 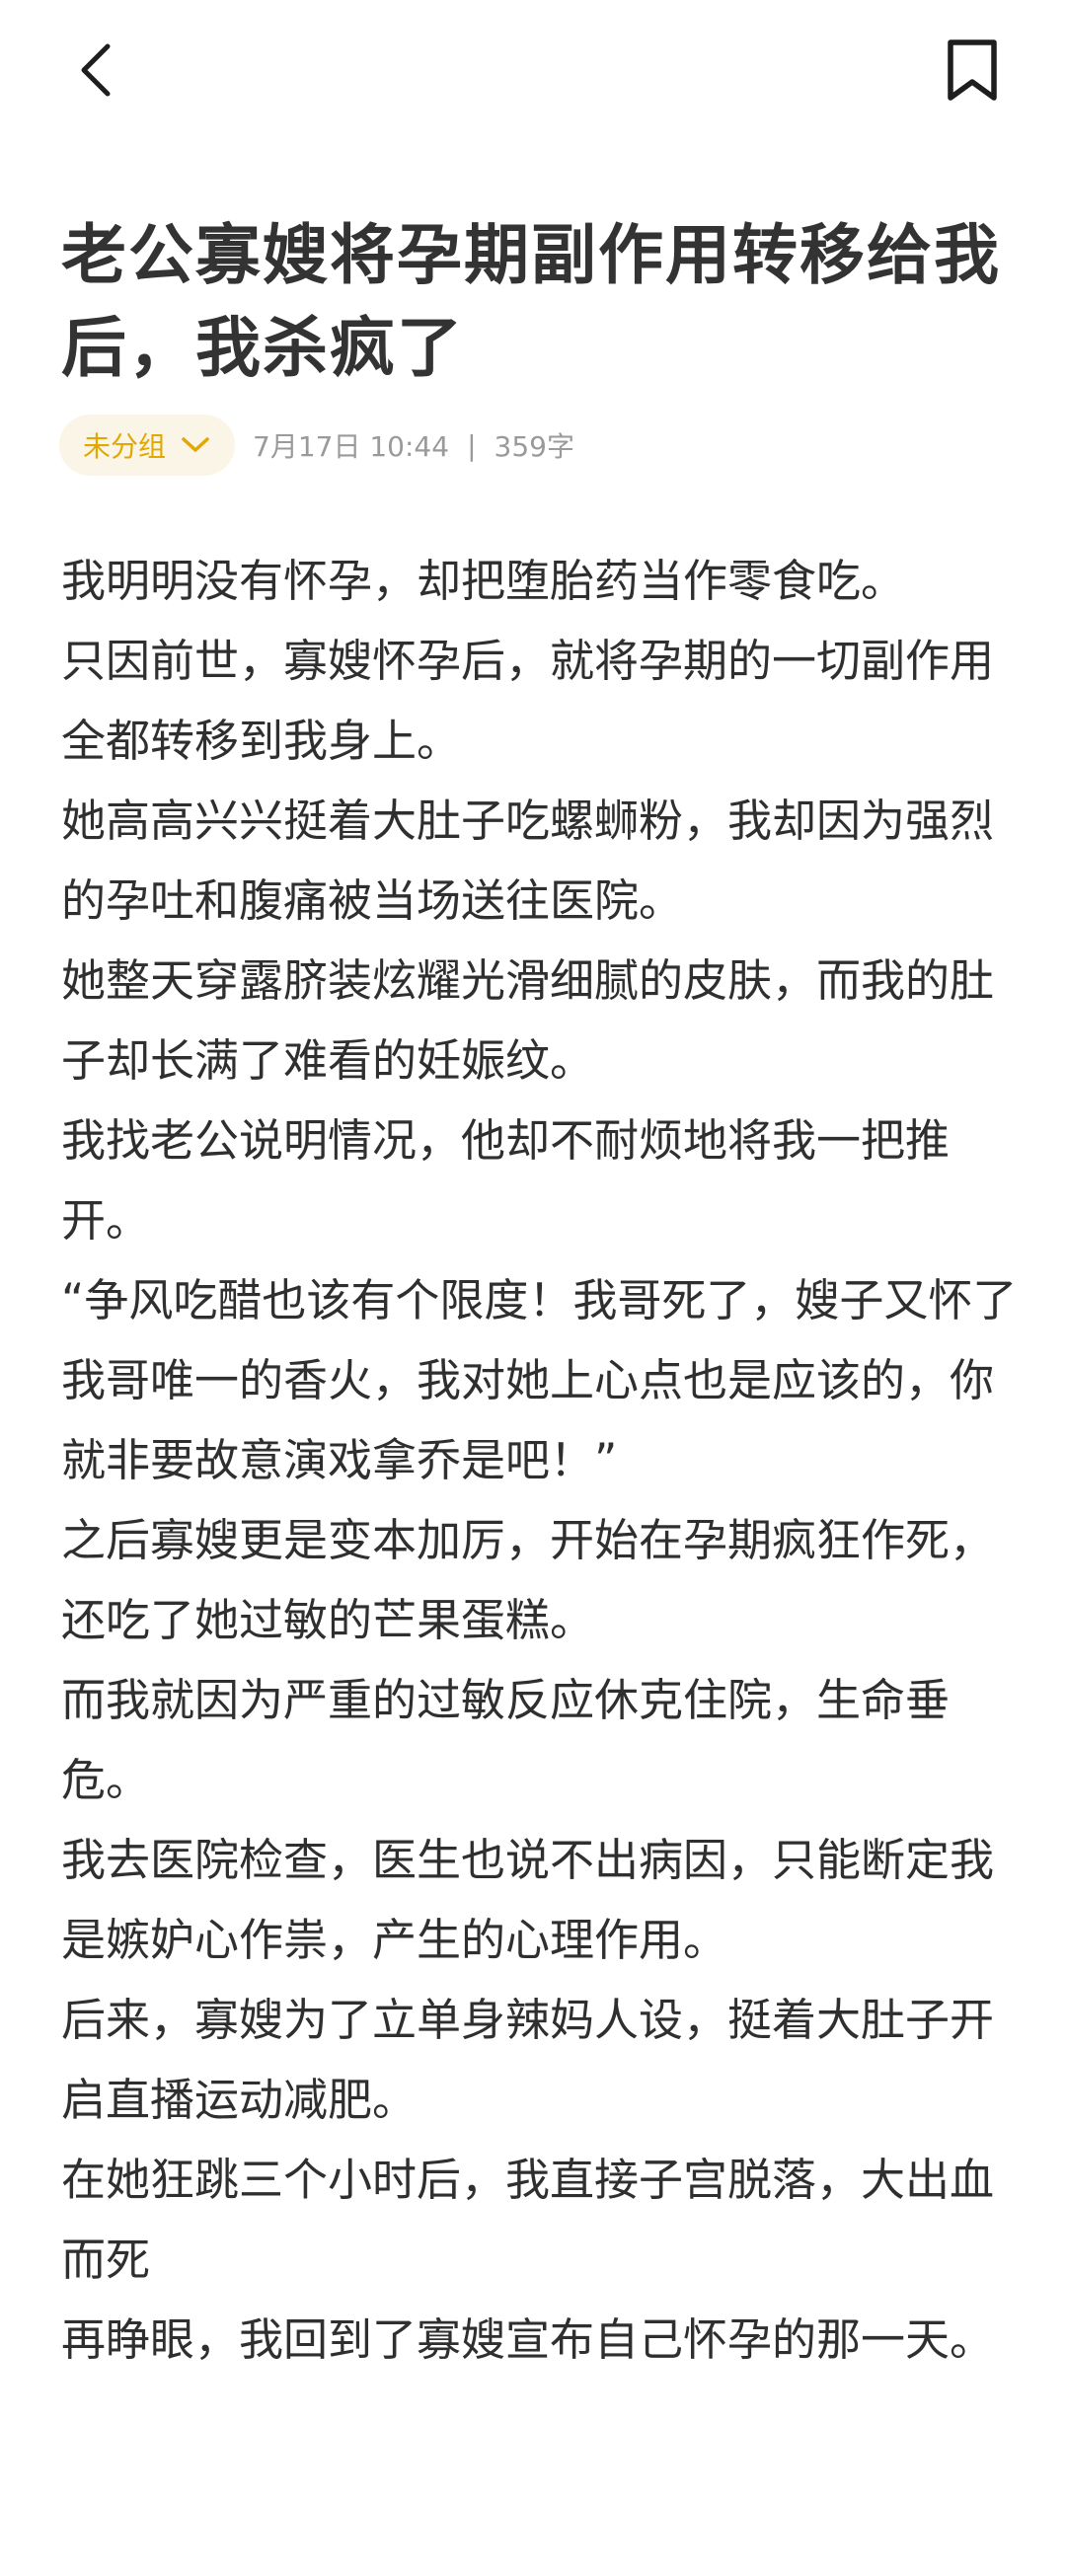 I want to click on paragraph: 之后寡嫂更是变本加厉，开始在孕期疯狂作死，还吃了她过敏的芒果蛋糕。, so click(x=528, y=1580).